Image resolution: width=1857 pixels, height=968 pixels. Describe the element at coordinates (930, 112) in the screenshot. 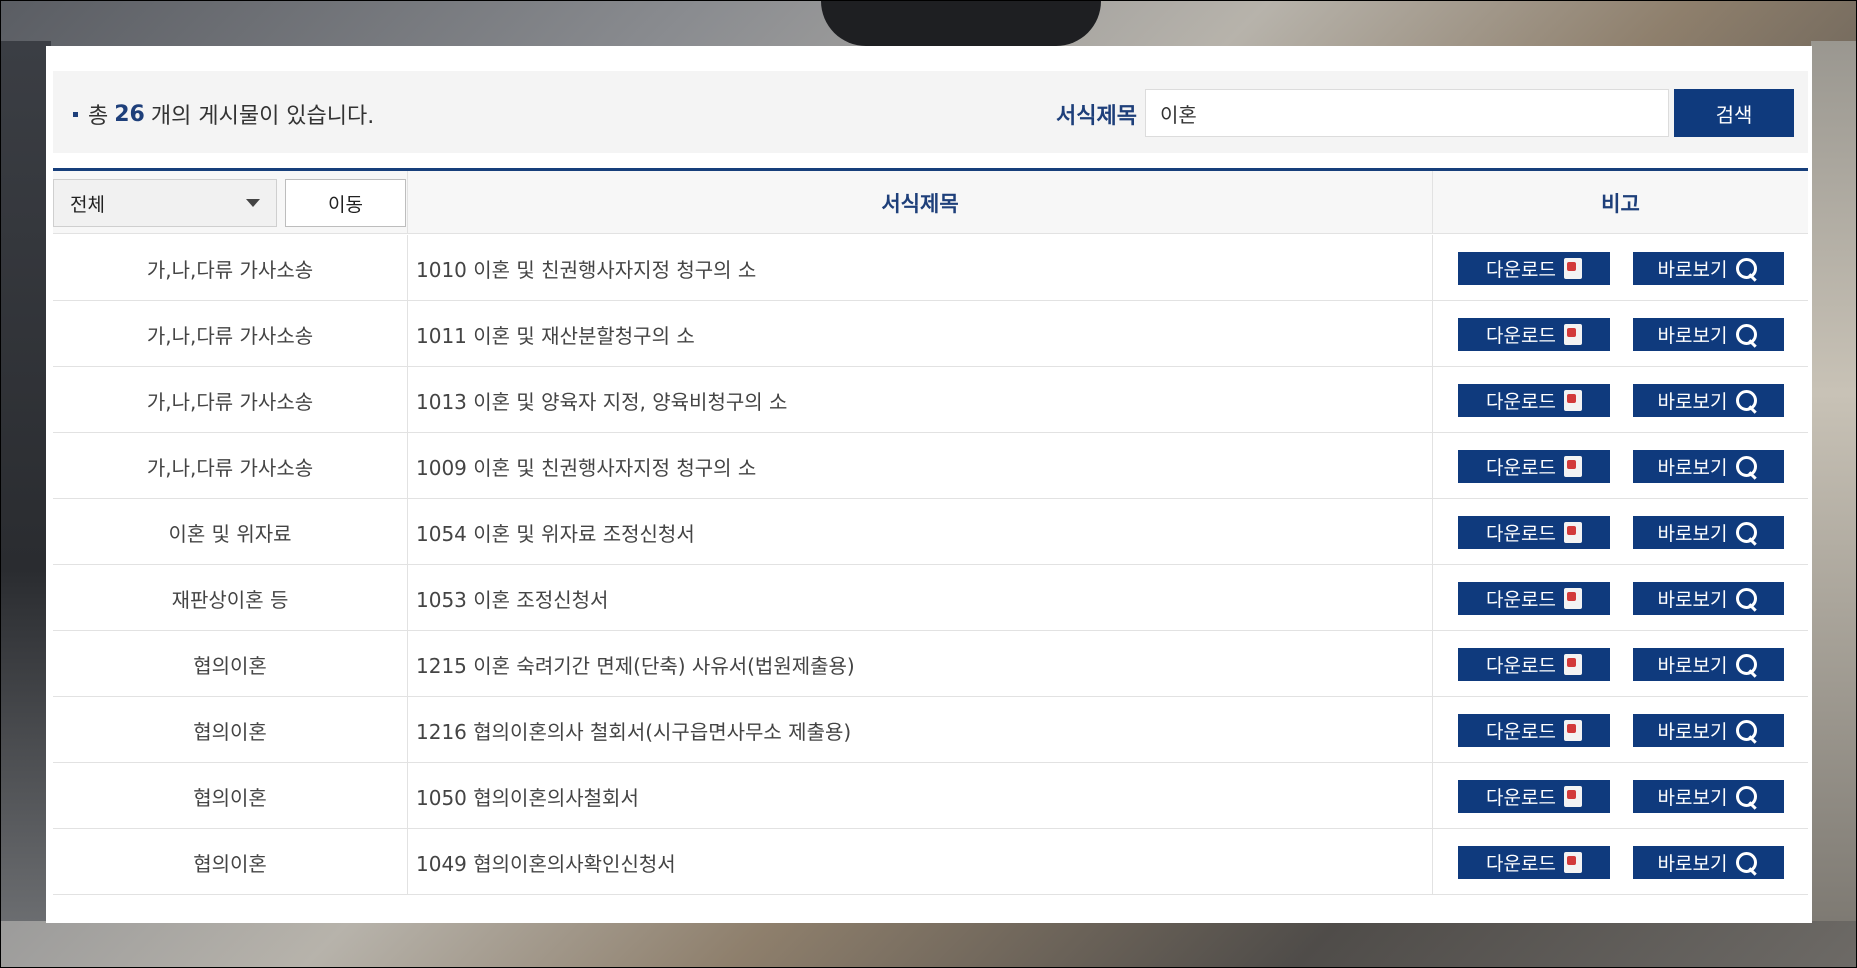

I see `search-bar: 총 26 개의 게시물이 있습니다. 서식제목 검색` at that location.